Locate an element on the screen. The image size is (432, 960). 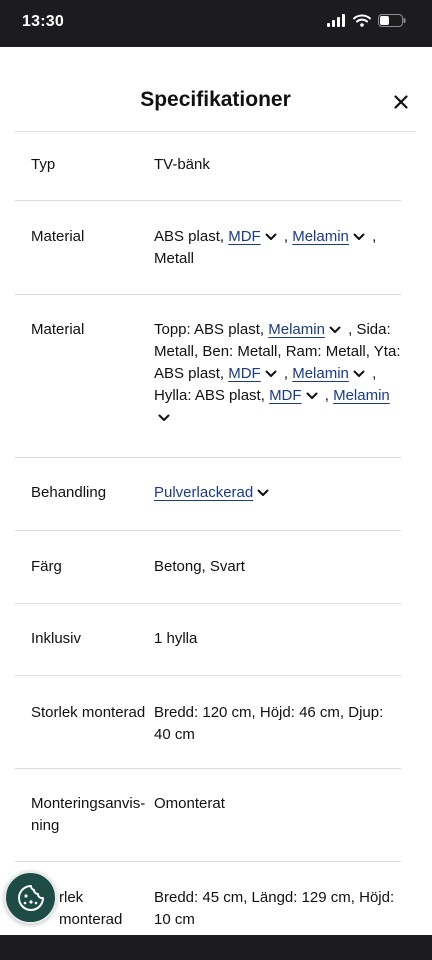
spec-label-line: rlek is located at coordinates (71, 897).